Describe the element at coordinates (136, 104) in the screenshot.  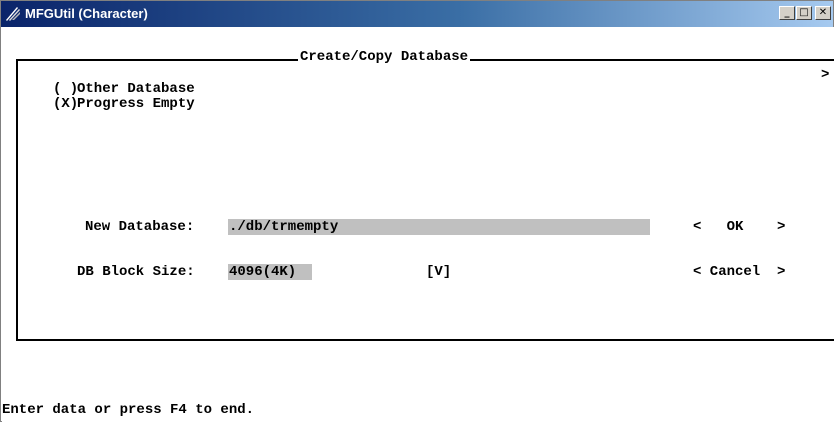
I see `option-label: Progress Empty` at that location.